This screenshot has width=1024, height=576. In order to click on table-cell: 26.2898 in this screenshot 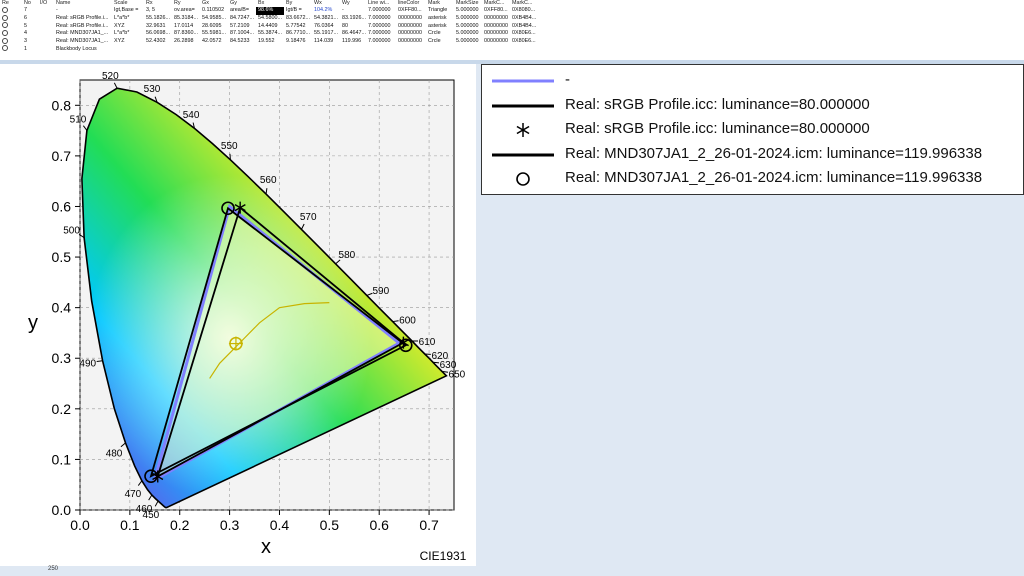, I will do `click(186, 42)`.